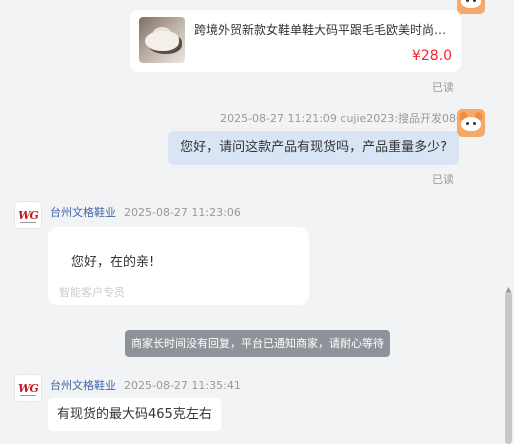 Image resolution: width=514 pixels, height=444 pixels. What do you see at coordinates (431, 56) in the screenshot?
I see `product-price: ¥28.0` at bounding box center [431, 56].